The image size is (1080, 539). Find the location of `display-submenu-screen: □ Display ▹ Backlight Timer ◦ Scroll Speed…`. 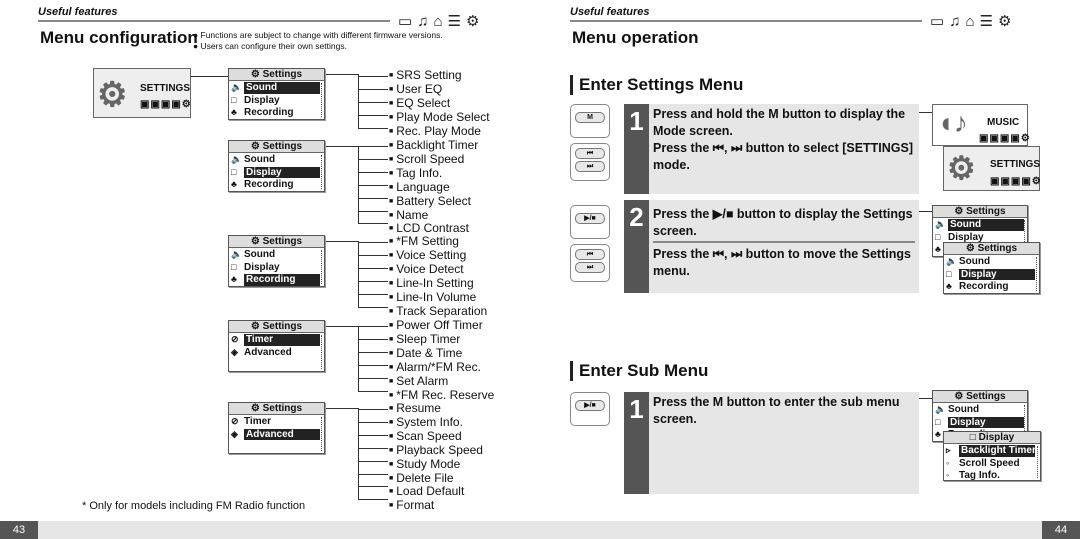

display-submenu-screen: □ Display ▹ Backlight Timer ◦ Scroll Speed… is located at coordinates (992, 456).